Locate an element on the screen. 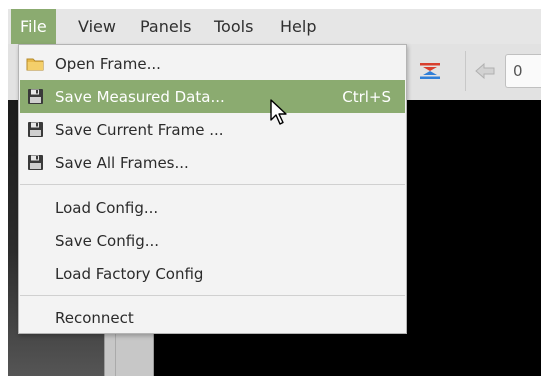  menu-file: File is located at coordinates (33, 26).